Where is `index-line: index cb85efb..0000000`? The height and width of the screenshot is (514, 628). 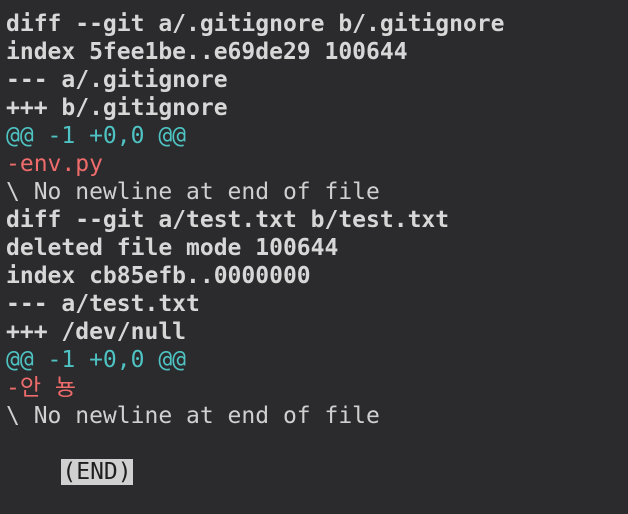
index-line: index cb85efb..0000000 is located at coordinates (158, 276).